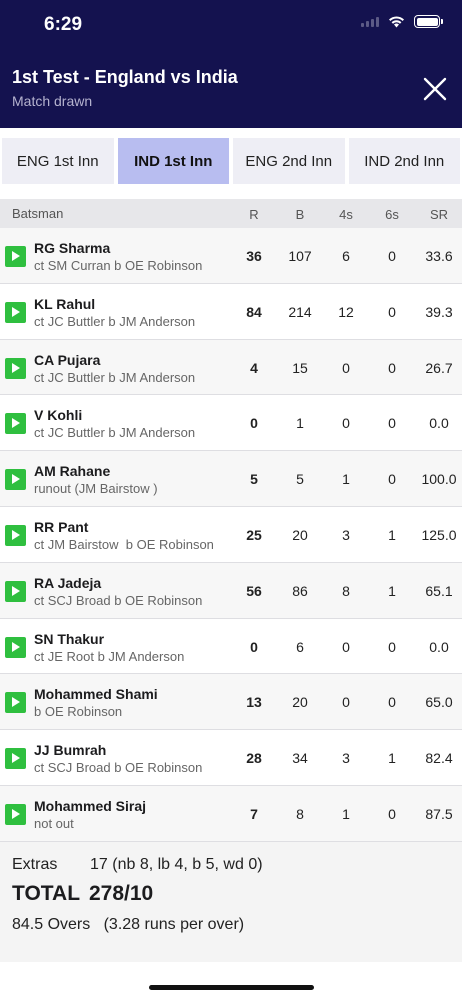 Image resolution: width=462 pixels, height=1000 pixels. What do you see at coordinates (300, 367) in the screenshot?
I see `balls-value: 15` at bounding box center [300, 367].